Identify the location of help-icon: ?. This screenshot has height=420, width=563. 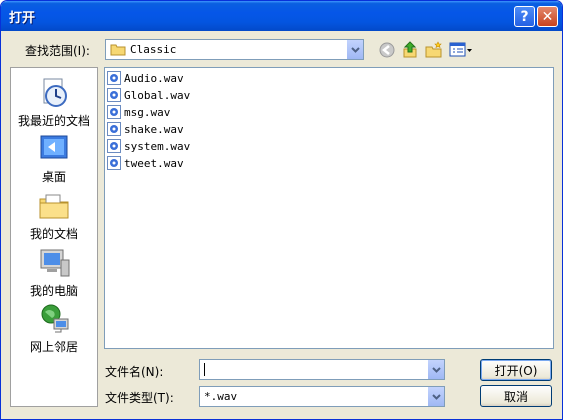
(524, 16).